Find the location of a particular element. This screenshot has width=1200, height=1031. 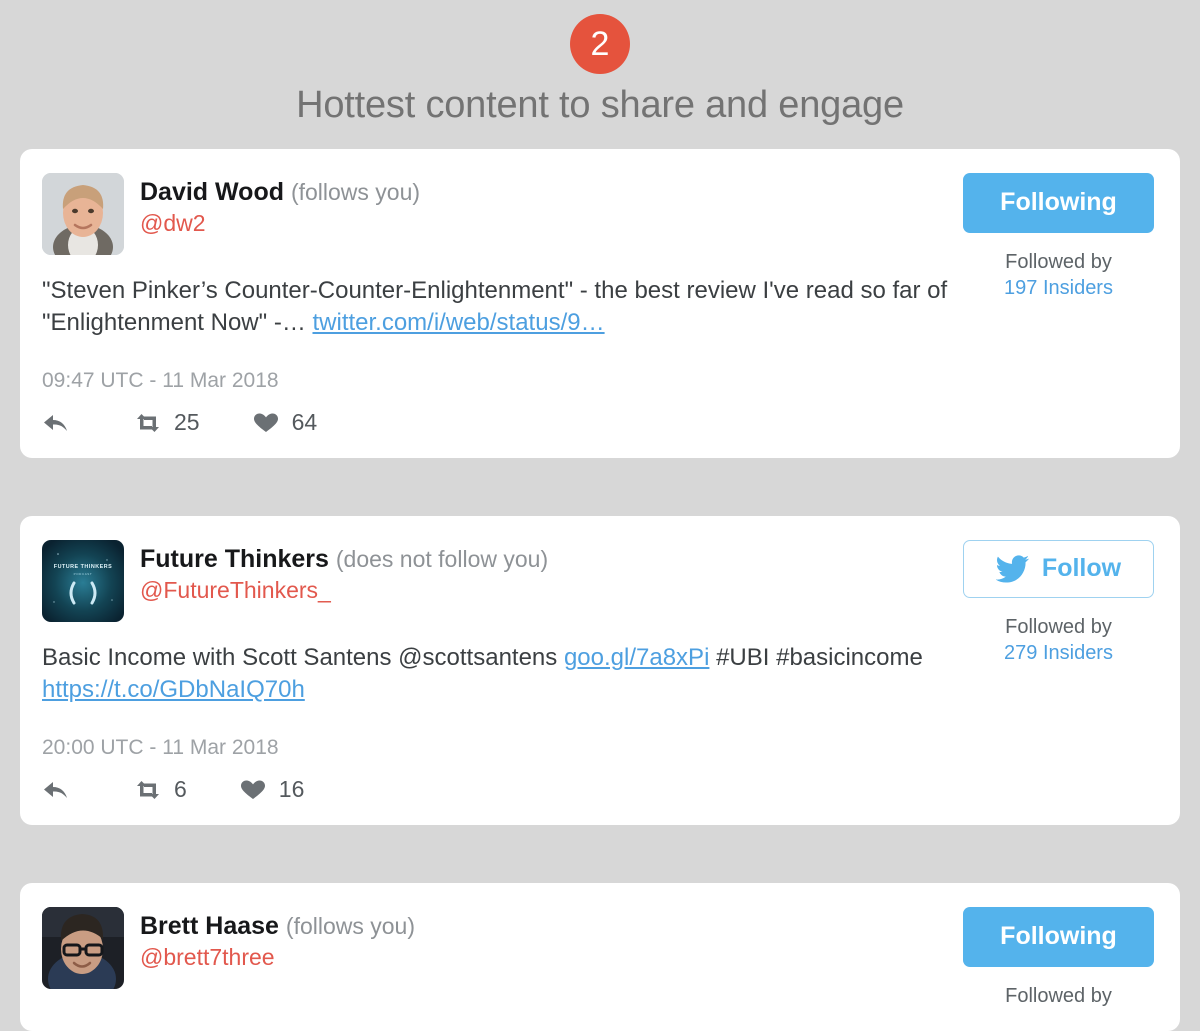

account-handle: @FutureThinkers_ is located at coordinates (344, 590).